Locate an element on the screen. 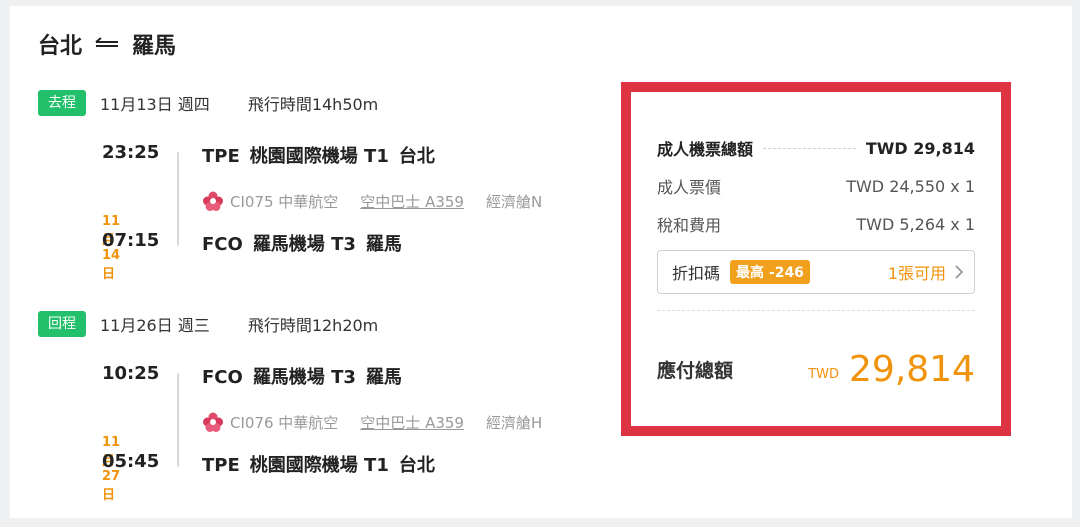 This screenshot has height=527, width=1080. grand-total-currency: TWD is located at coordinates (824, 374).